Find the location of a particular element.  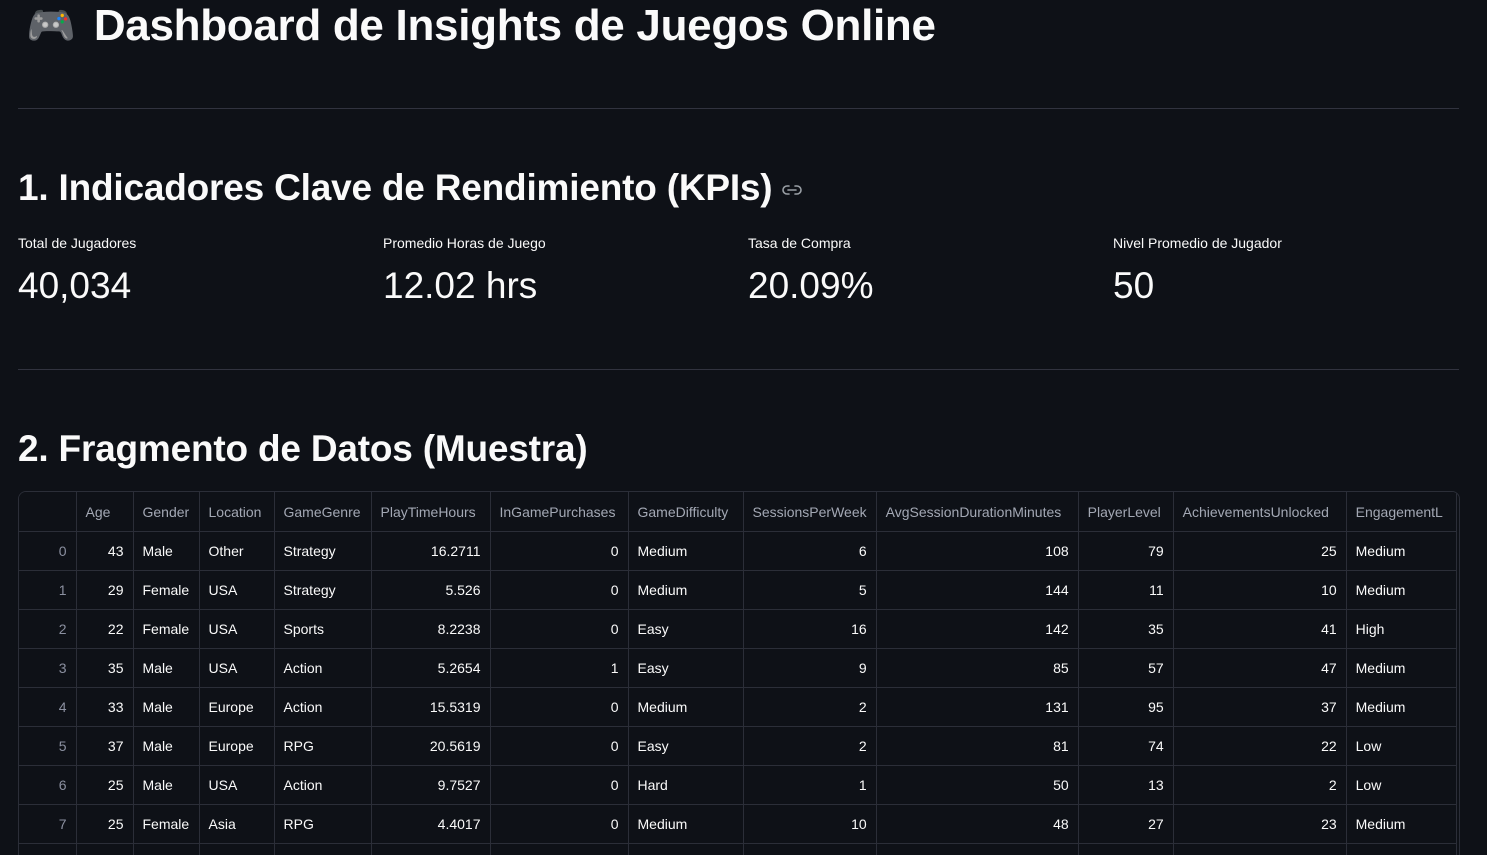

table-cell: 6 is located at coordinates (810, 551).